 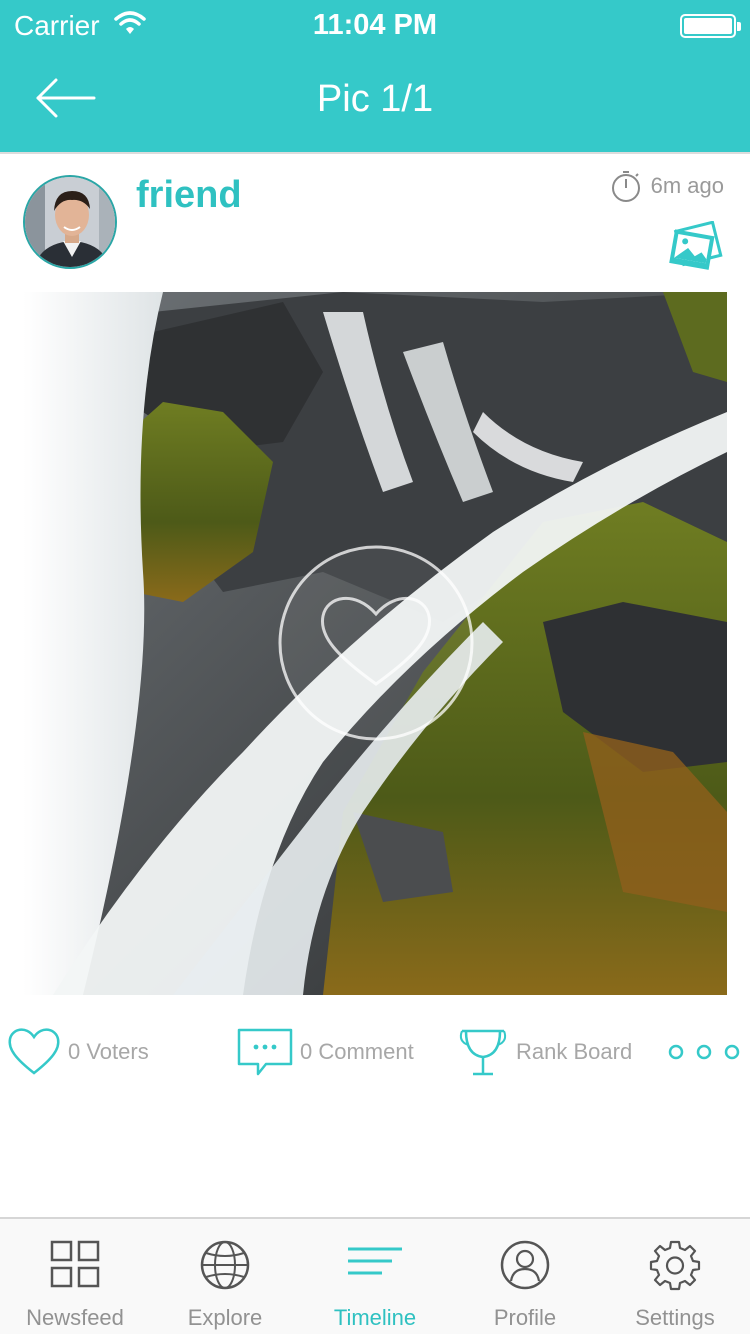 I want to click on page-title: Pic 1/1, so click(x=375, y=99).